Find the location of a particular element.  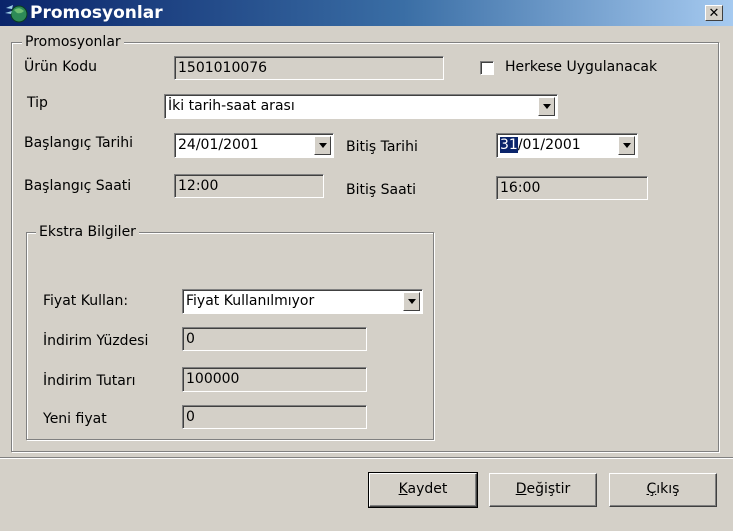

herkese-checkbox is located at coordinates (487, 68).